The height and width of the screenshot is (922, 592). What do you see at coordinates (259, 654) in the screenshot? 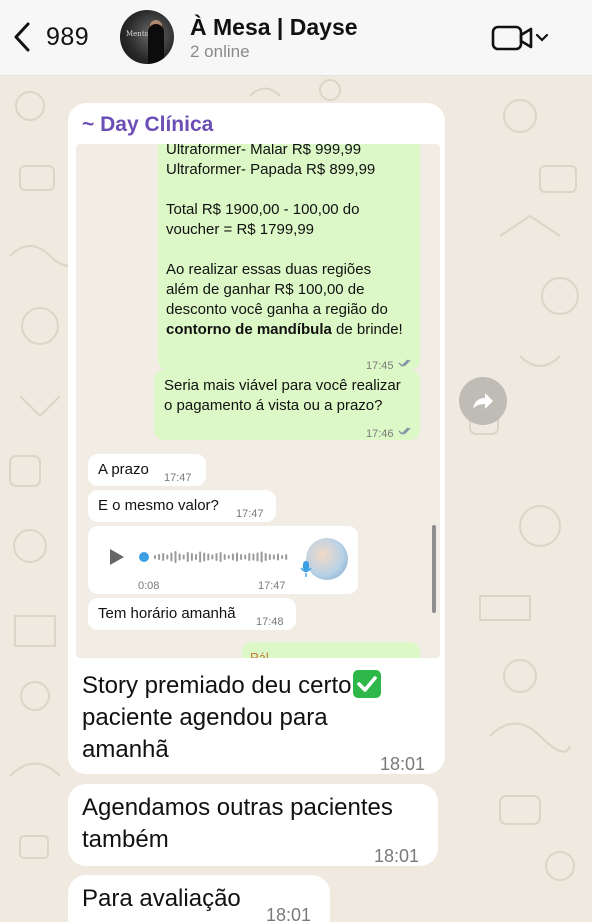
I see `partial-text: Pál` at bounding box center [259, 654].